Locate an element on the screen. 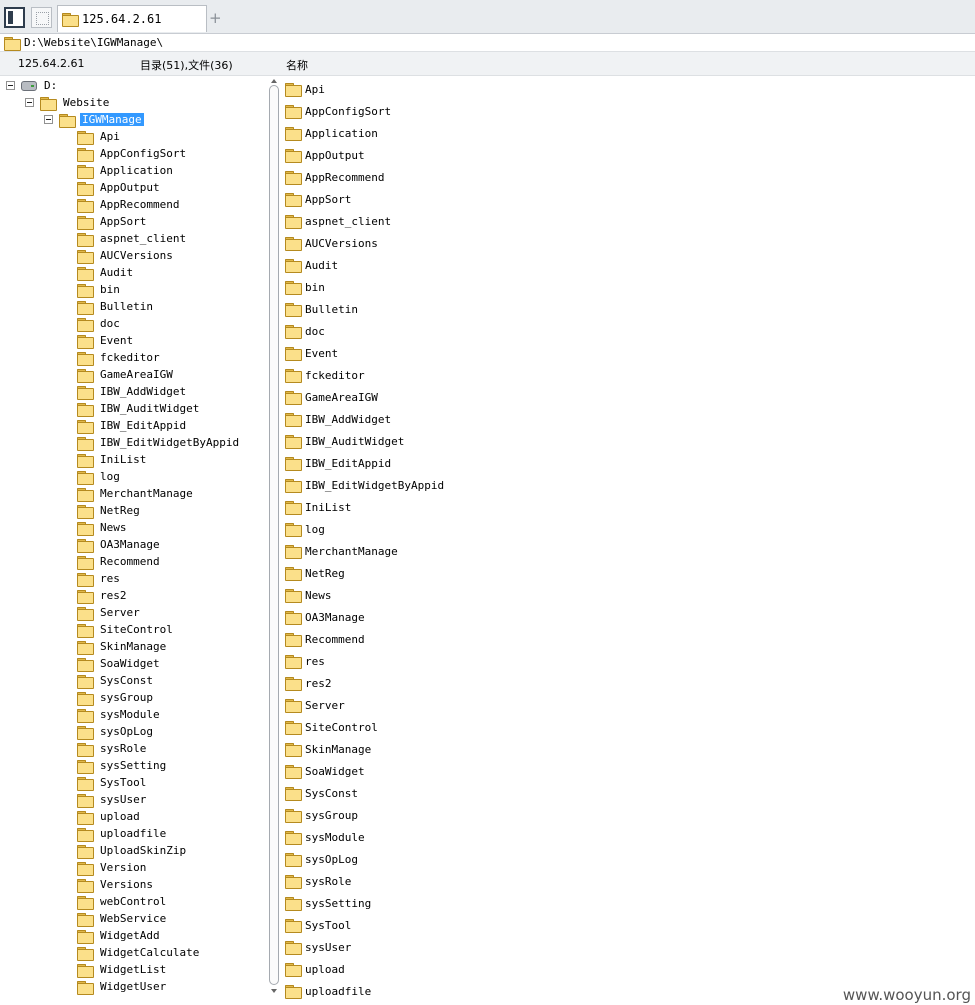 The width and height of the screenshot is (975, 1005). tree-node: Application is located at coordinates (126, 170).